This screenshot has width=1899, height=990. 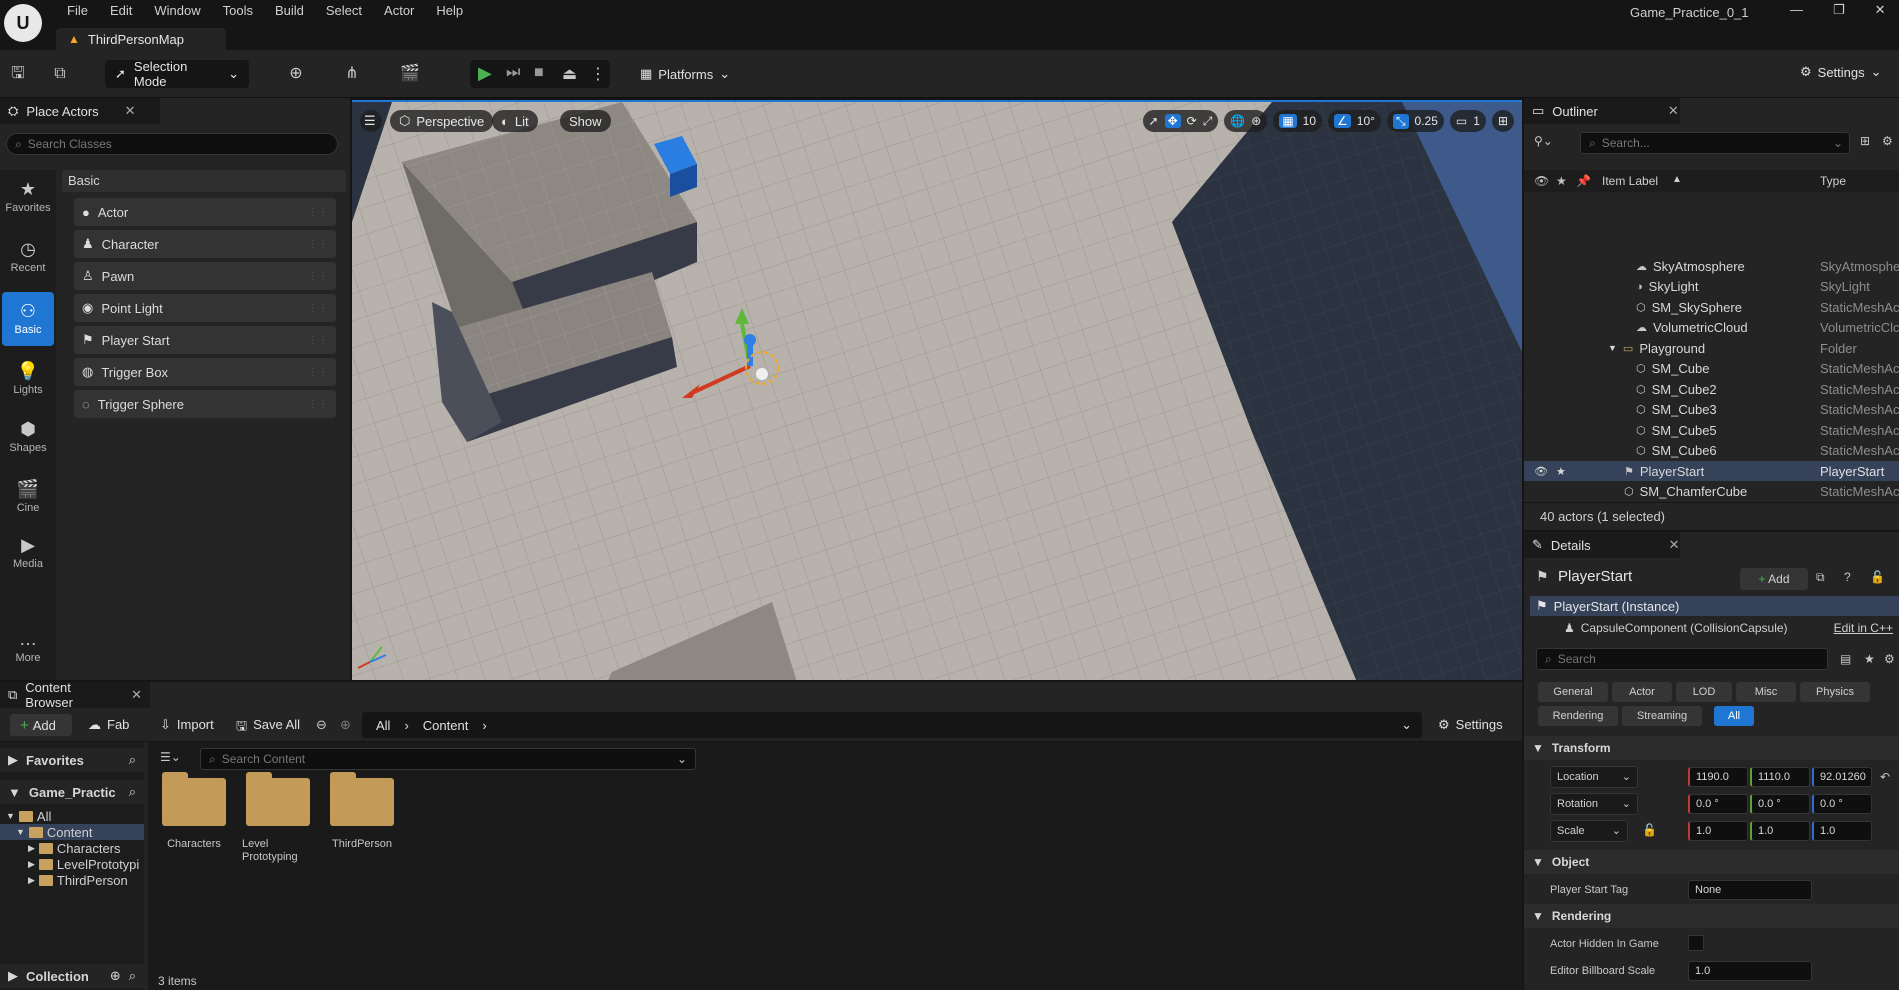 What do you see at coordinates (1642, 692) in the screenshot?
I see `filter-actor: Actor` at bounding box center [1642, 692].